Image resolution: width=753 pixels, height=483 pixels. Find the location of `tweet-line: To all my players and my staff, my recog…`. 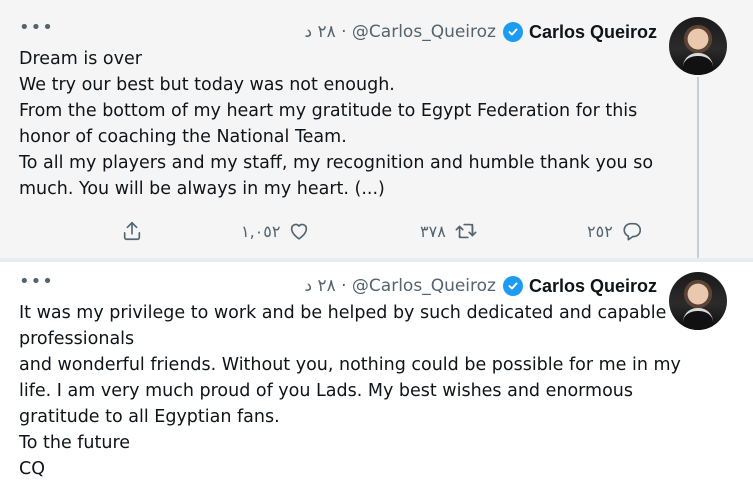

tweet-line: To all my players and my staff, my recog… is located at coordinates (336, 163).